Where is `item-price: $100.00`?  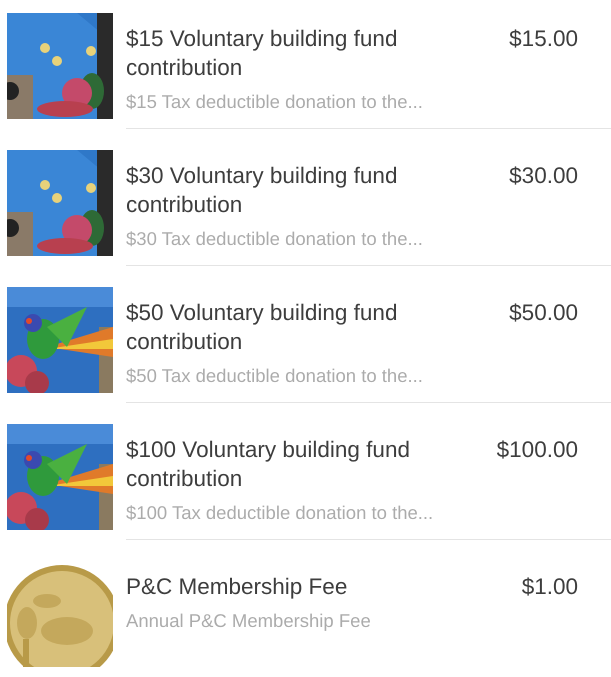 item-price: $100.00 is located at coordinates (537, 450).